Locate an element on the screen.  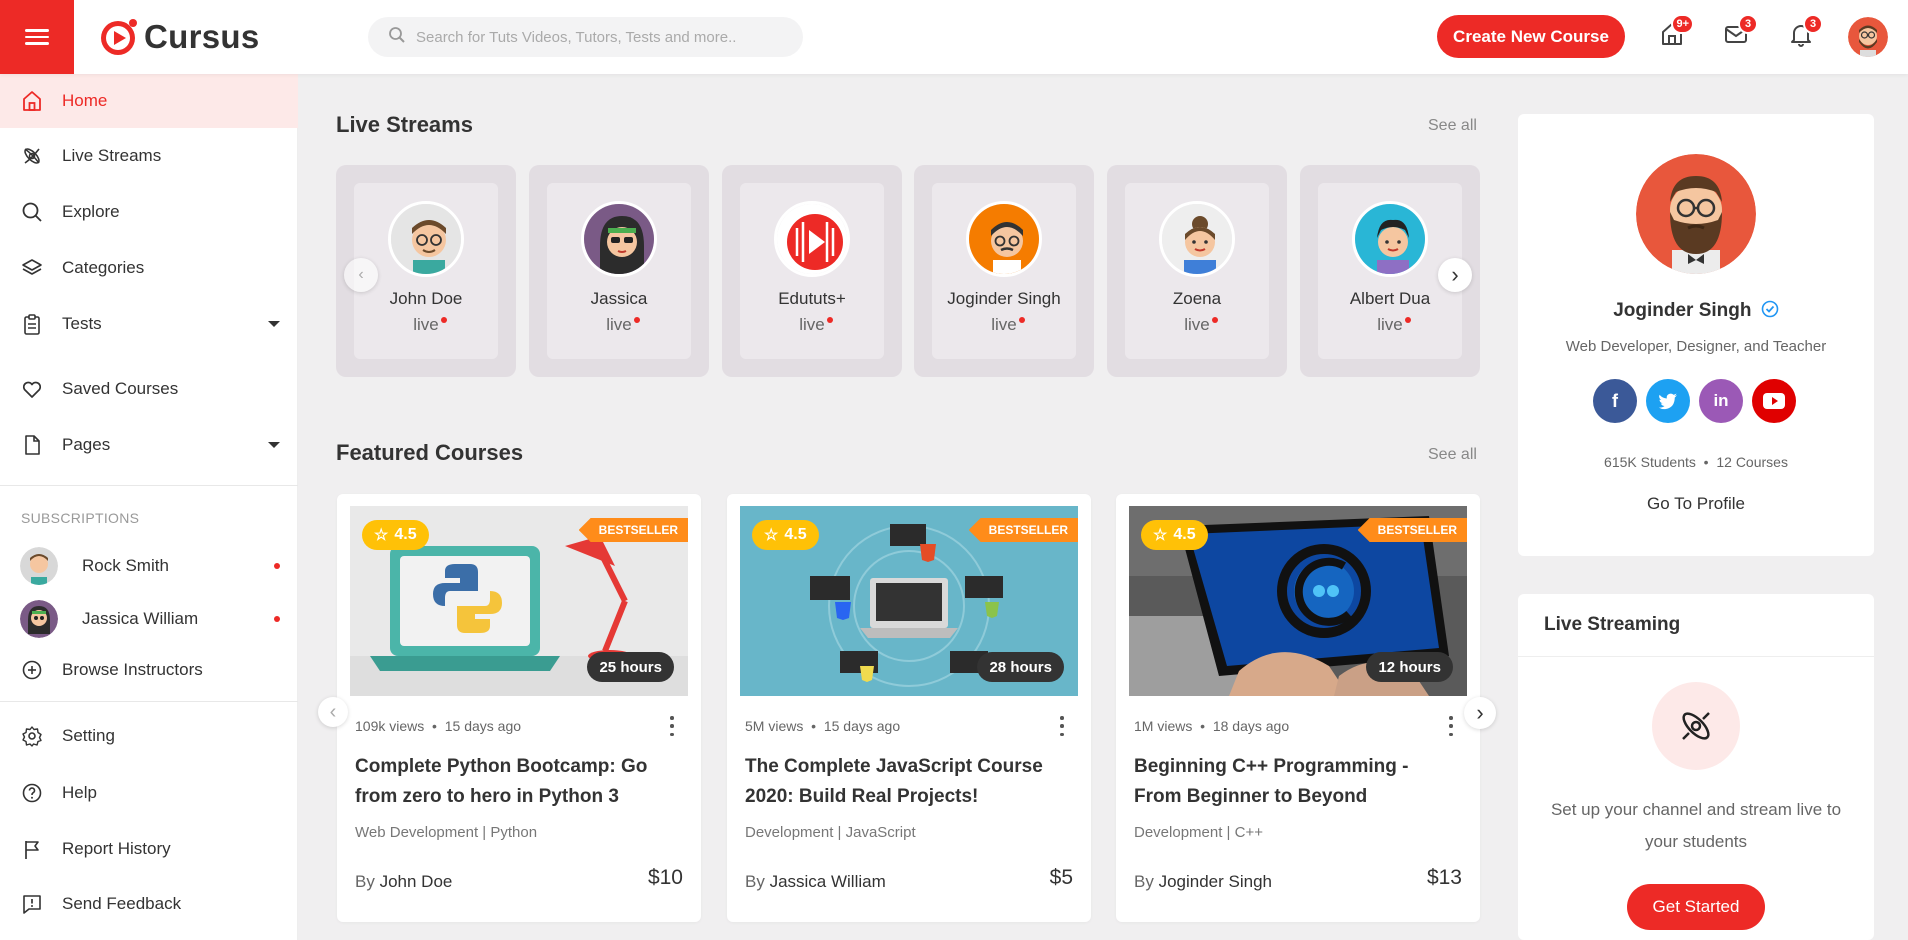
social-links: f in is located at coordinates (1694, 401).